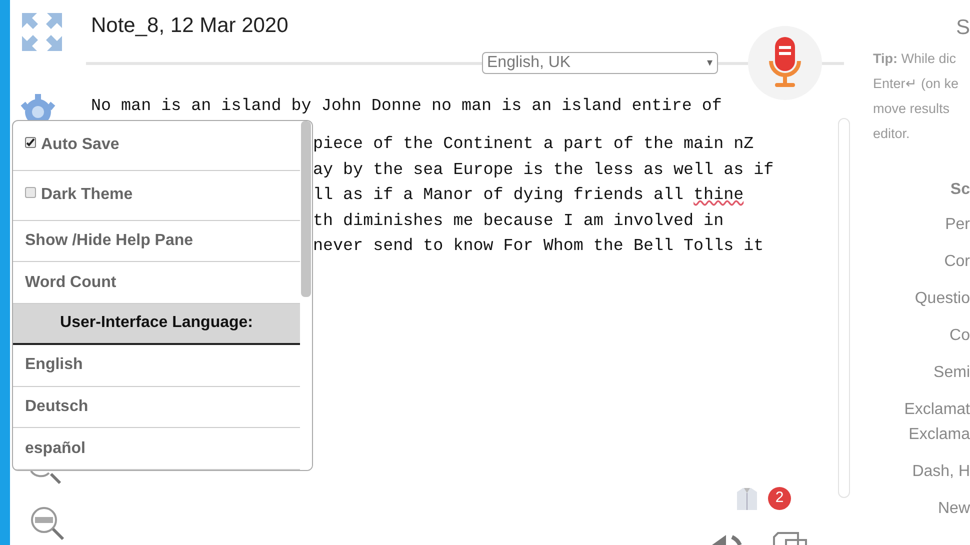 The width and height of the screenshot is (970, 545). Describe the element at coordinates (960, 190) in the screenshot. I see `help-subheading: Sc` at that location.